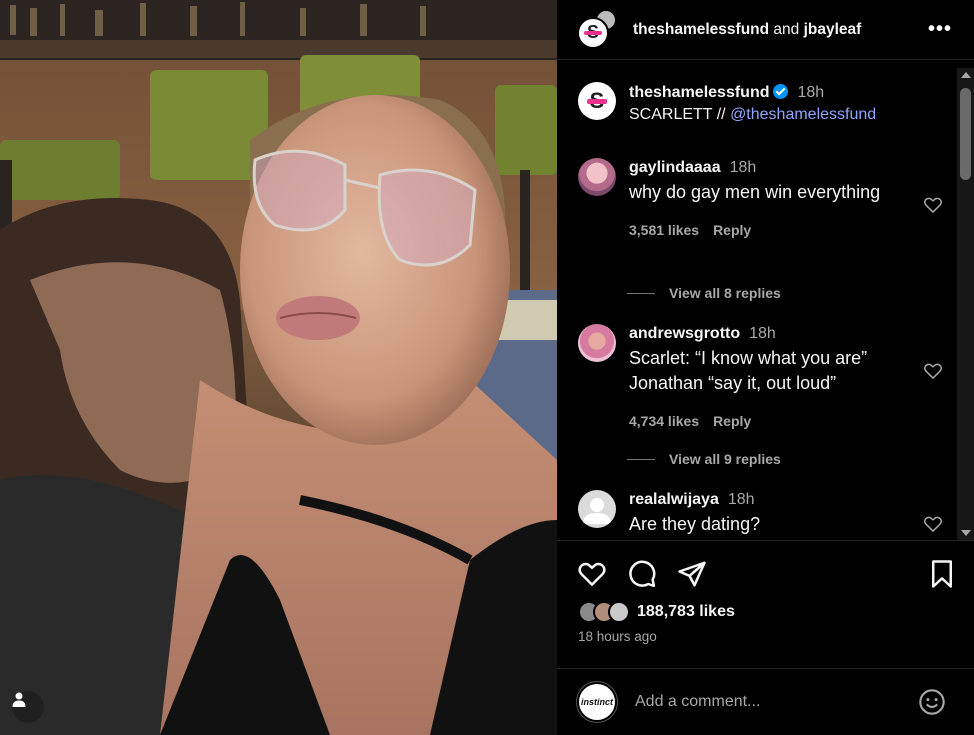  I want to click on caption-mention: @theshamelessfund, so click(803, 114).